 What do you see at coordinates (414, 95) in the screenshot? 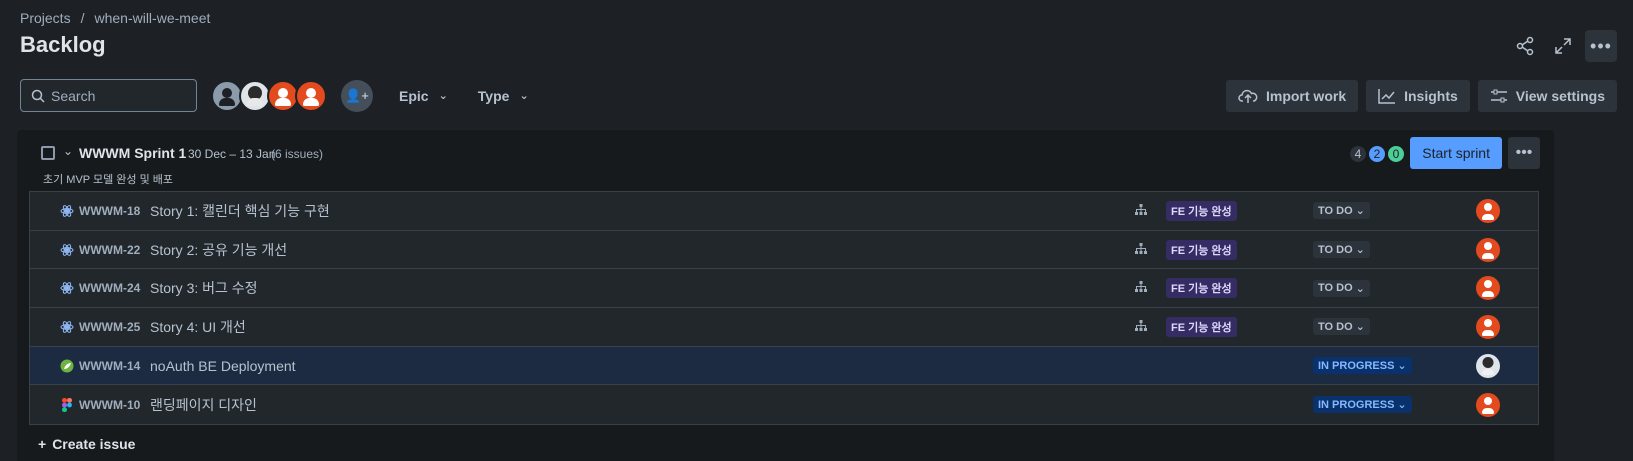
I see `epic-filter-label: Epic` at bounding box center [414, 95].